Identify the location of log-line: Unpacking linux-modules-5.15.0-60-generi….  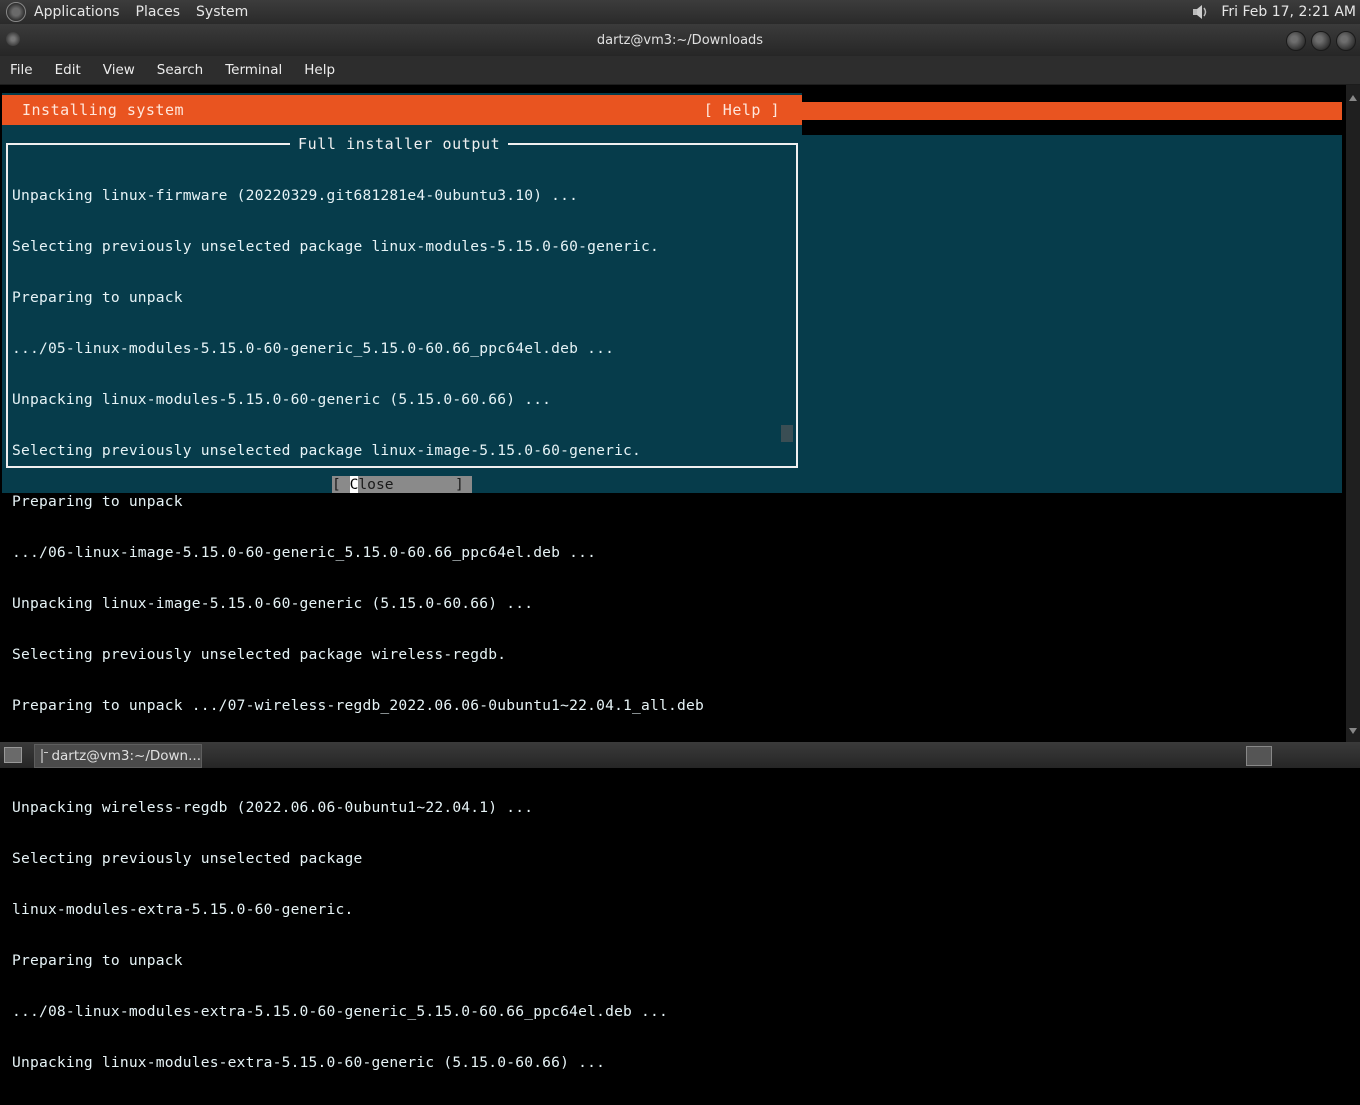
(282, 399).